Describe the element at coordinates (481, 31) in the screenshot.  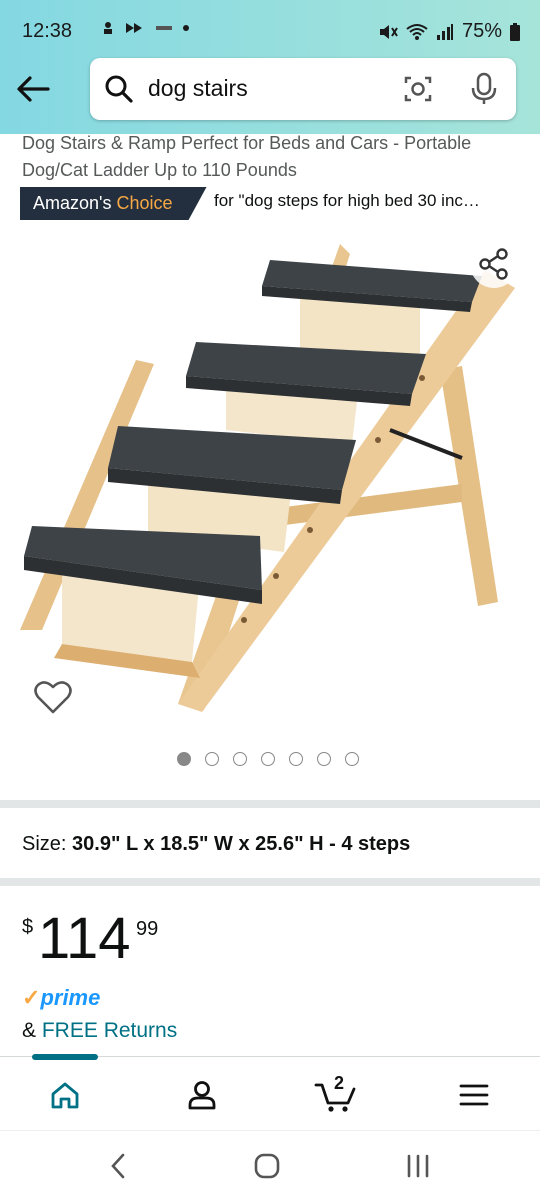
I see `battery-percent: 75%` at that location.